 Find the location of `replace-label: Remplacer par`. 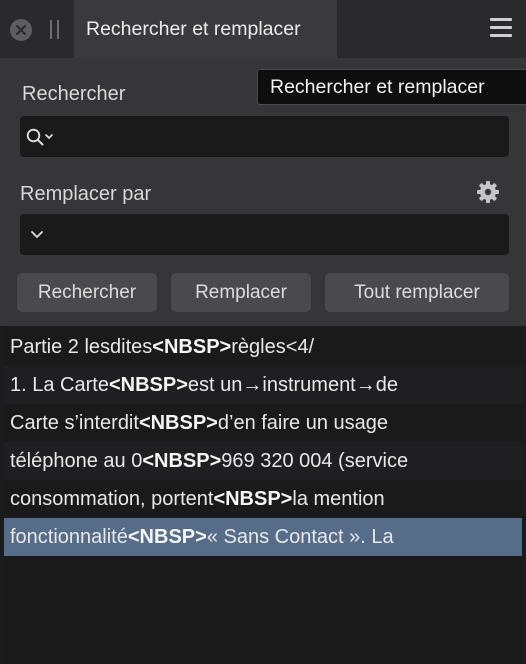

replace-label: Remplacer par is located at coordinates (86, 194).